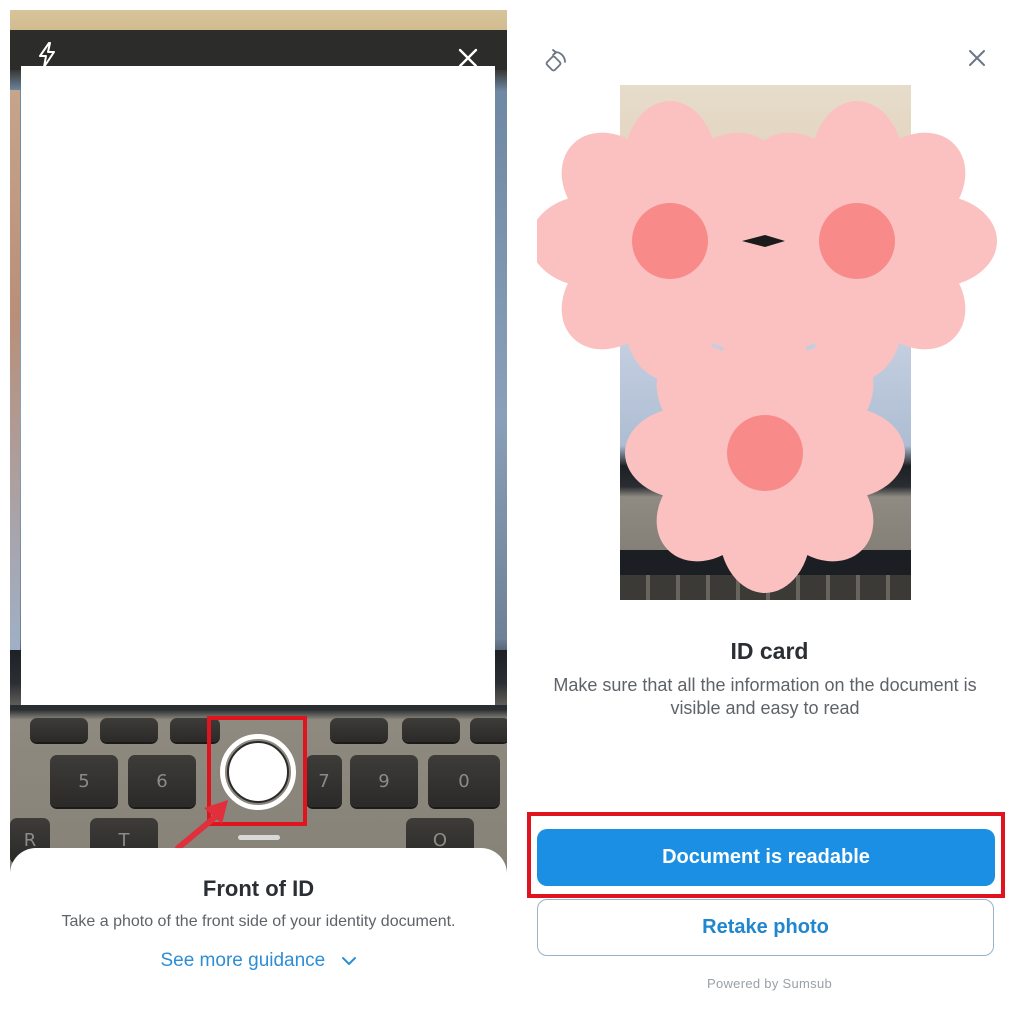 Image resolution: width=1024 pixels, height=1024 pixels. Describe the element at coordinates (766, 857) in the screenshot. I see `document-readable-button: Document is readable` at that location.